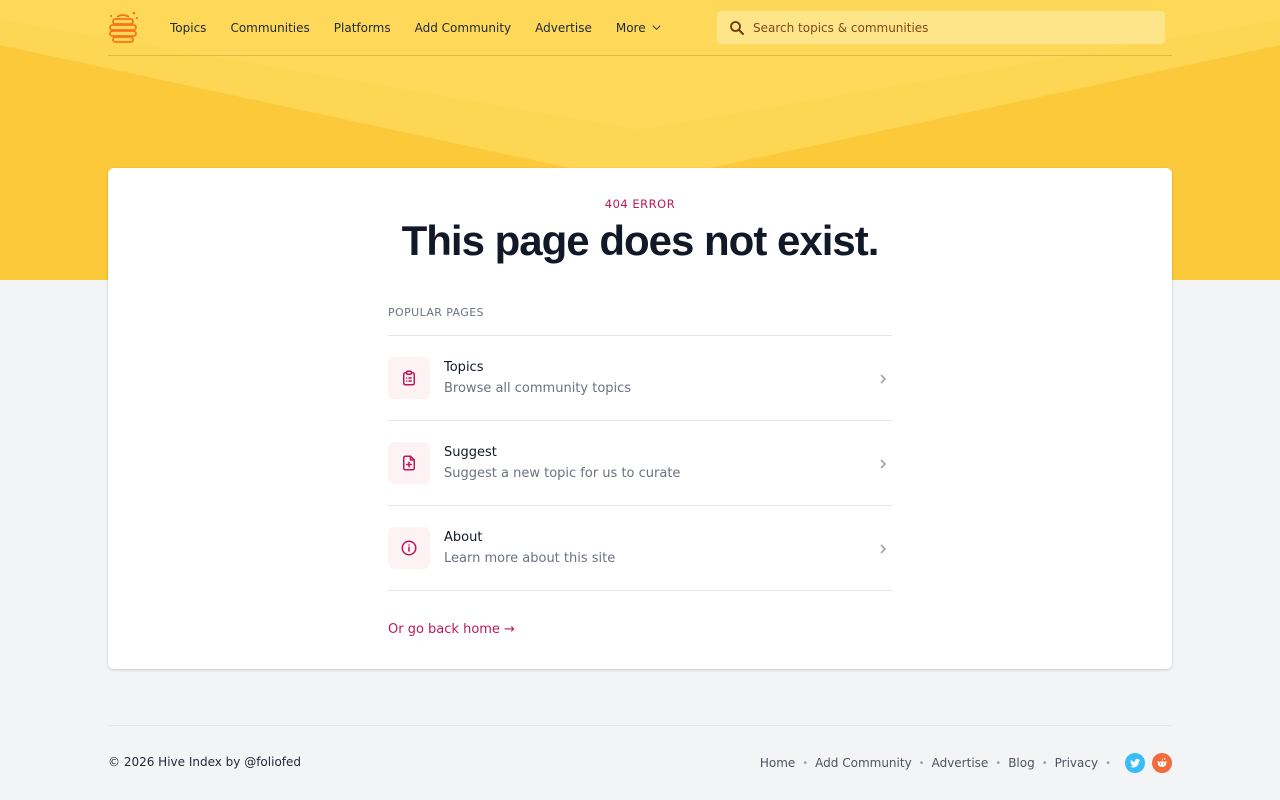 The width and height of the screenshot is (1280, 800). I want to click on search-icon, so click(737, 27).